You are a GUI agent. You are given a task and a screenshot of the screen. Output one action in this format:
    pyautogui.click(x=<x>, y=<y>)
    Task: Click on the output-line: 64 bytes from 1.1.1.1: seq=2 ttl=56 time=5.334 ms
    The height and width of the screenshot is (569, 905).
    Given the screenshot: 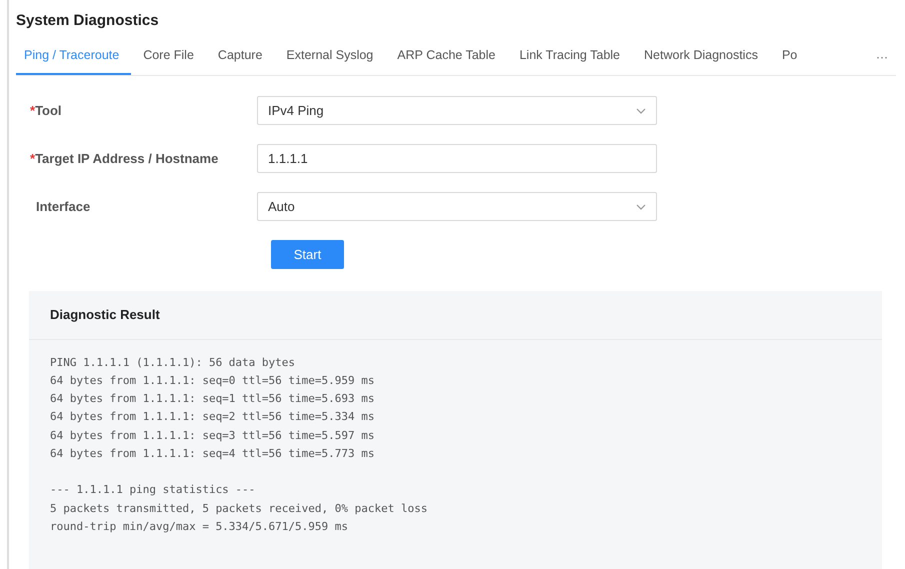 What is the action you would take?
    pyautogui.click(x=212, y=417)
    